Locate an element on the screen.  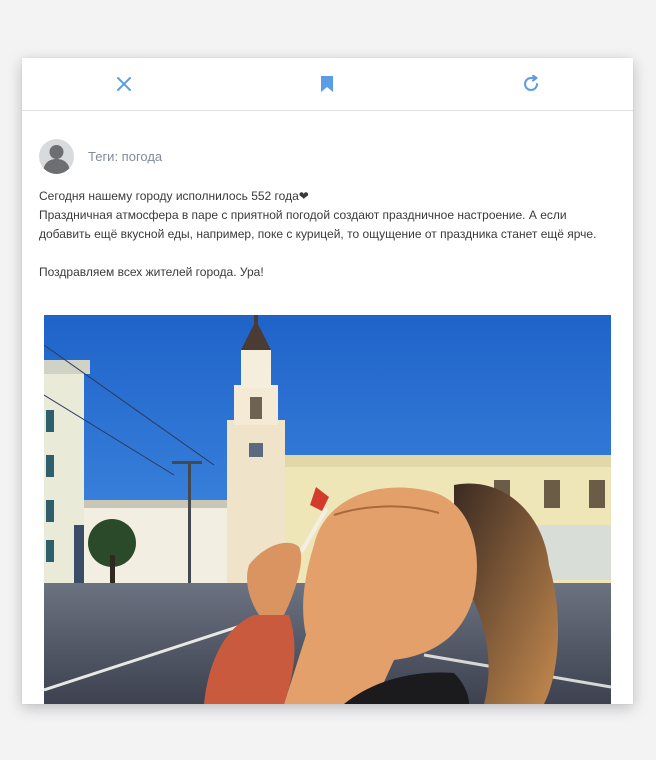
post-author: Теги: погода is located at coordinates (100, 156).